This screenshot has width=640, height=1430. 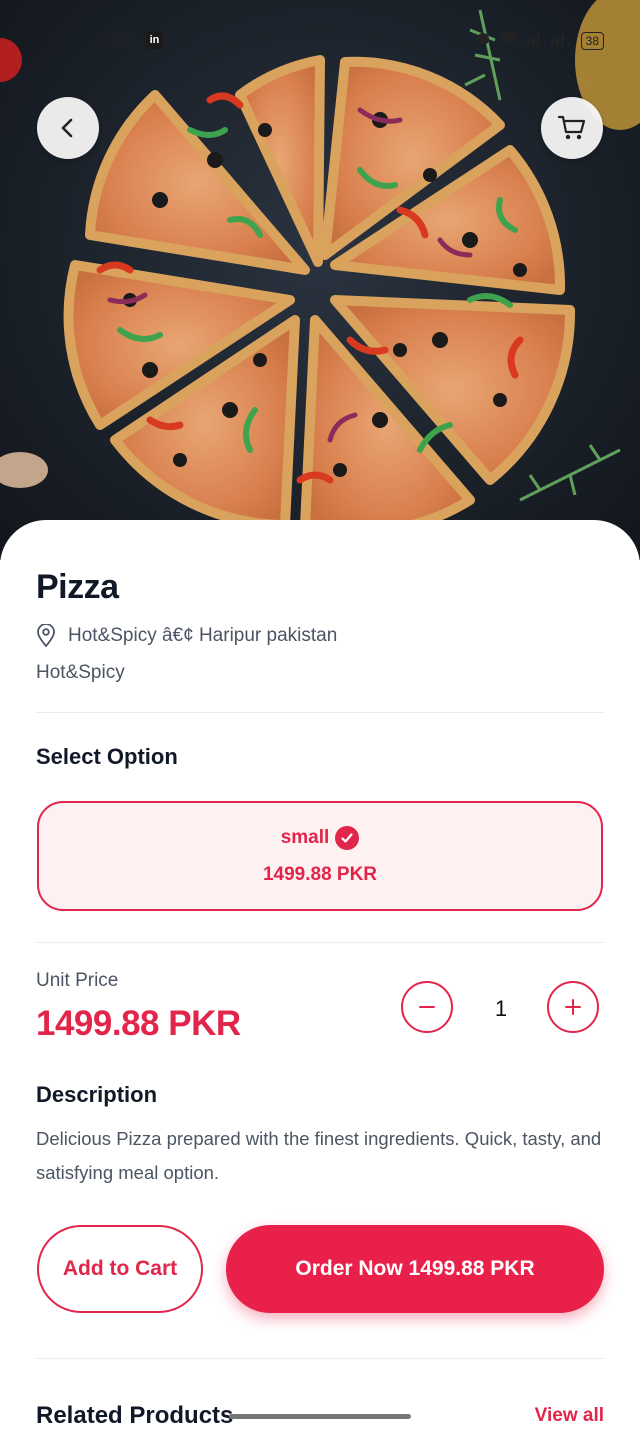 I want to click on cart-button, so click(x=572, y=128).